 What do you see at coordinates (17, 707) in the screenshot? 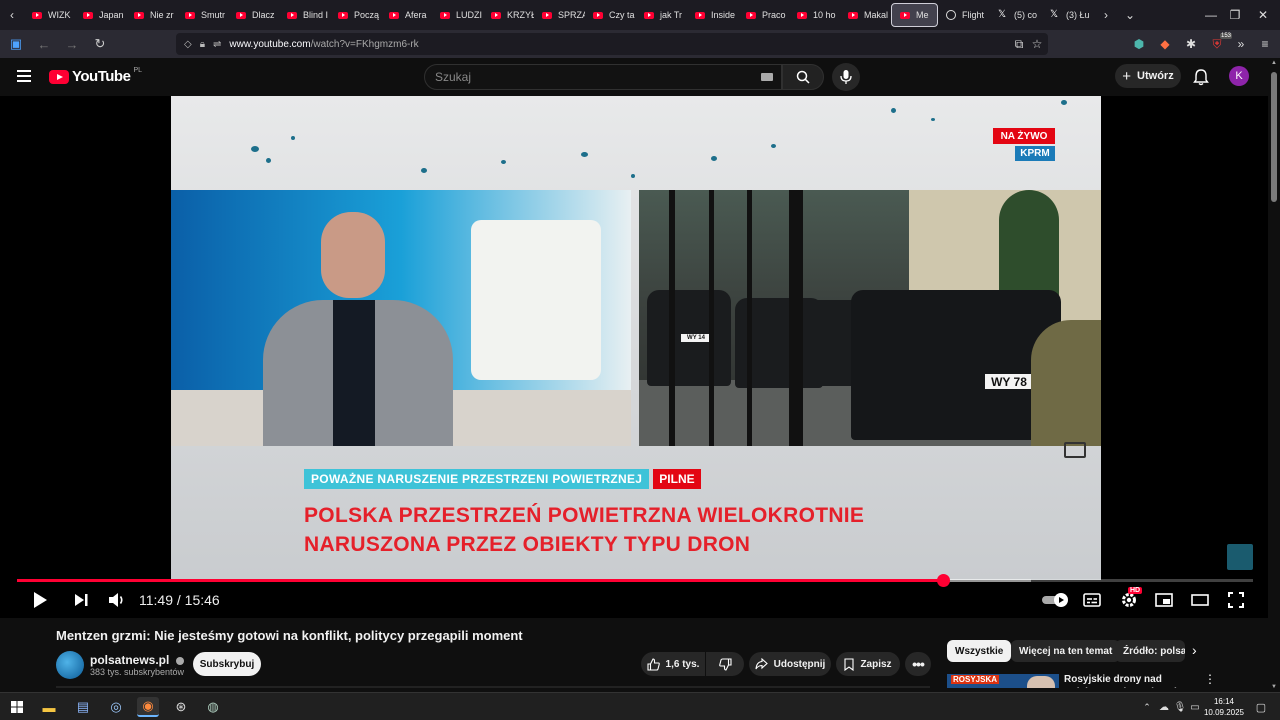
I see `start-windows-icon` at bounding box center [17, 707].